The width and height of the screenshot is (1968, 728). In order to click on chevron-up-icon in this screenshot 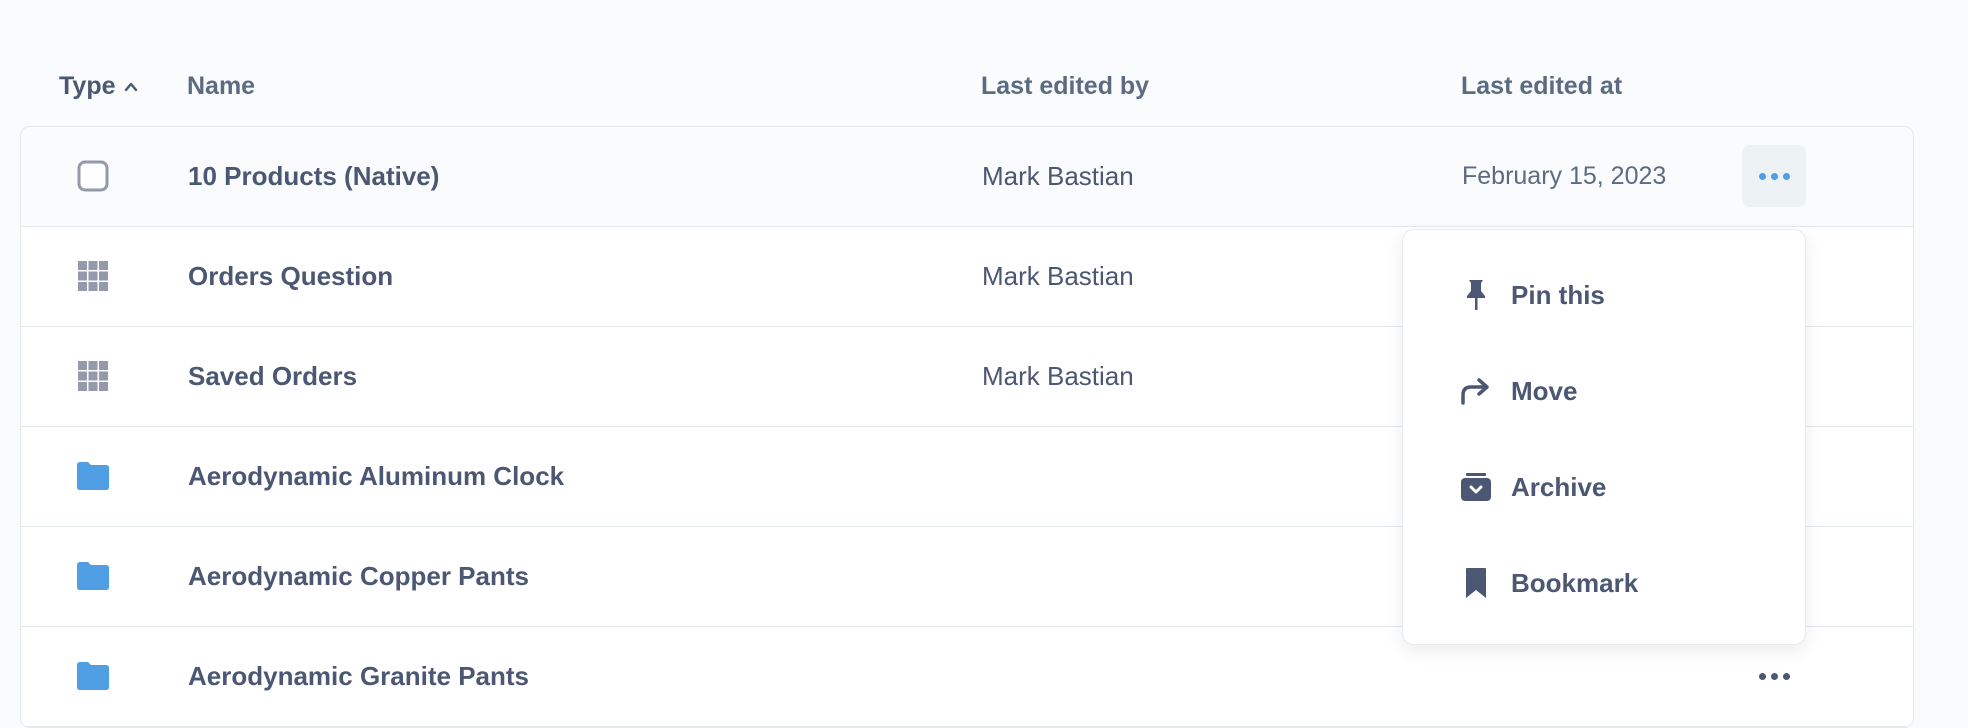, I will do `click(130, 86)`.